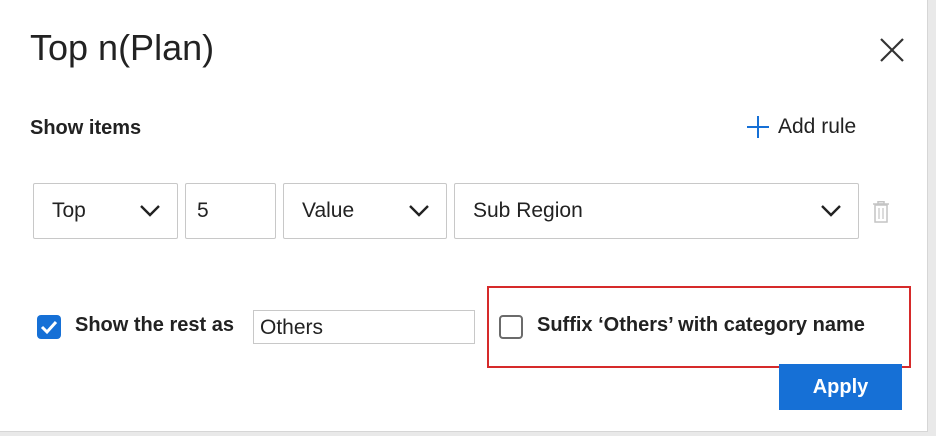  I want to click on close-icon, so click(892, 50).